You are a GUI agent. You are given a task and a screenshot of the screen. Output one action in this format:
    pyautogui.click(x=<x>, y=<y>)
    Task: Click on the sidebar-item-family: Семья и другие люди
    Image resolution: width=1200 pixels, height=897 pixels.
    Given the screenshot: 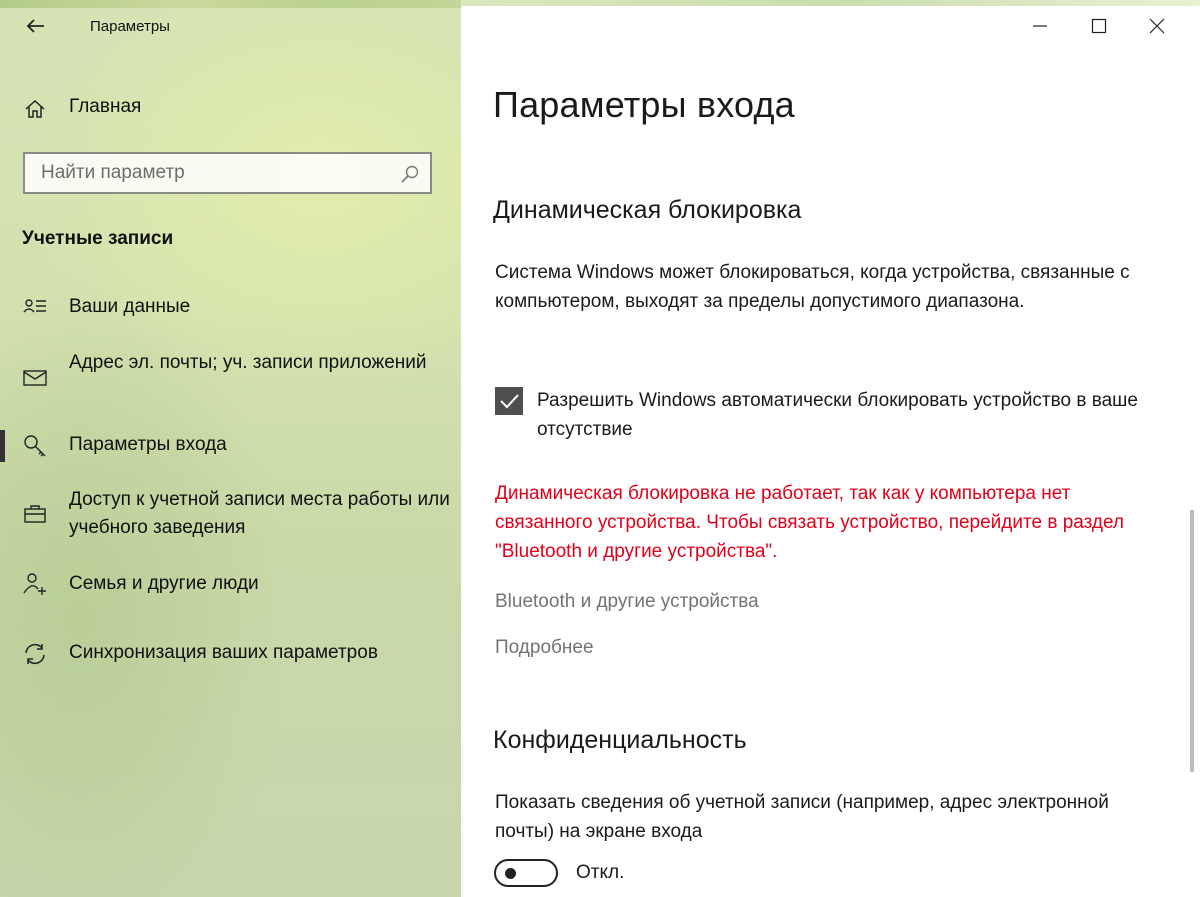 What is the action you would take?
    pyautogui.click(x=230, y=585)
    